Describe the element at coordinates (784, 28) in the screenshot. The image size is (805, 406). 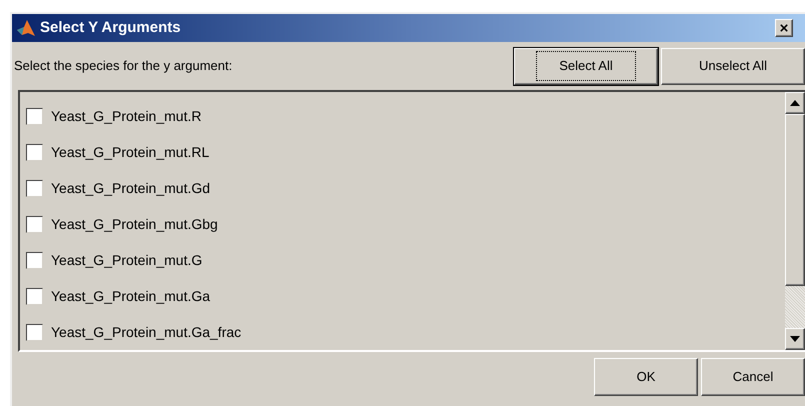
I see `close-button: ×` at that location.